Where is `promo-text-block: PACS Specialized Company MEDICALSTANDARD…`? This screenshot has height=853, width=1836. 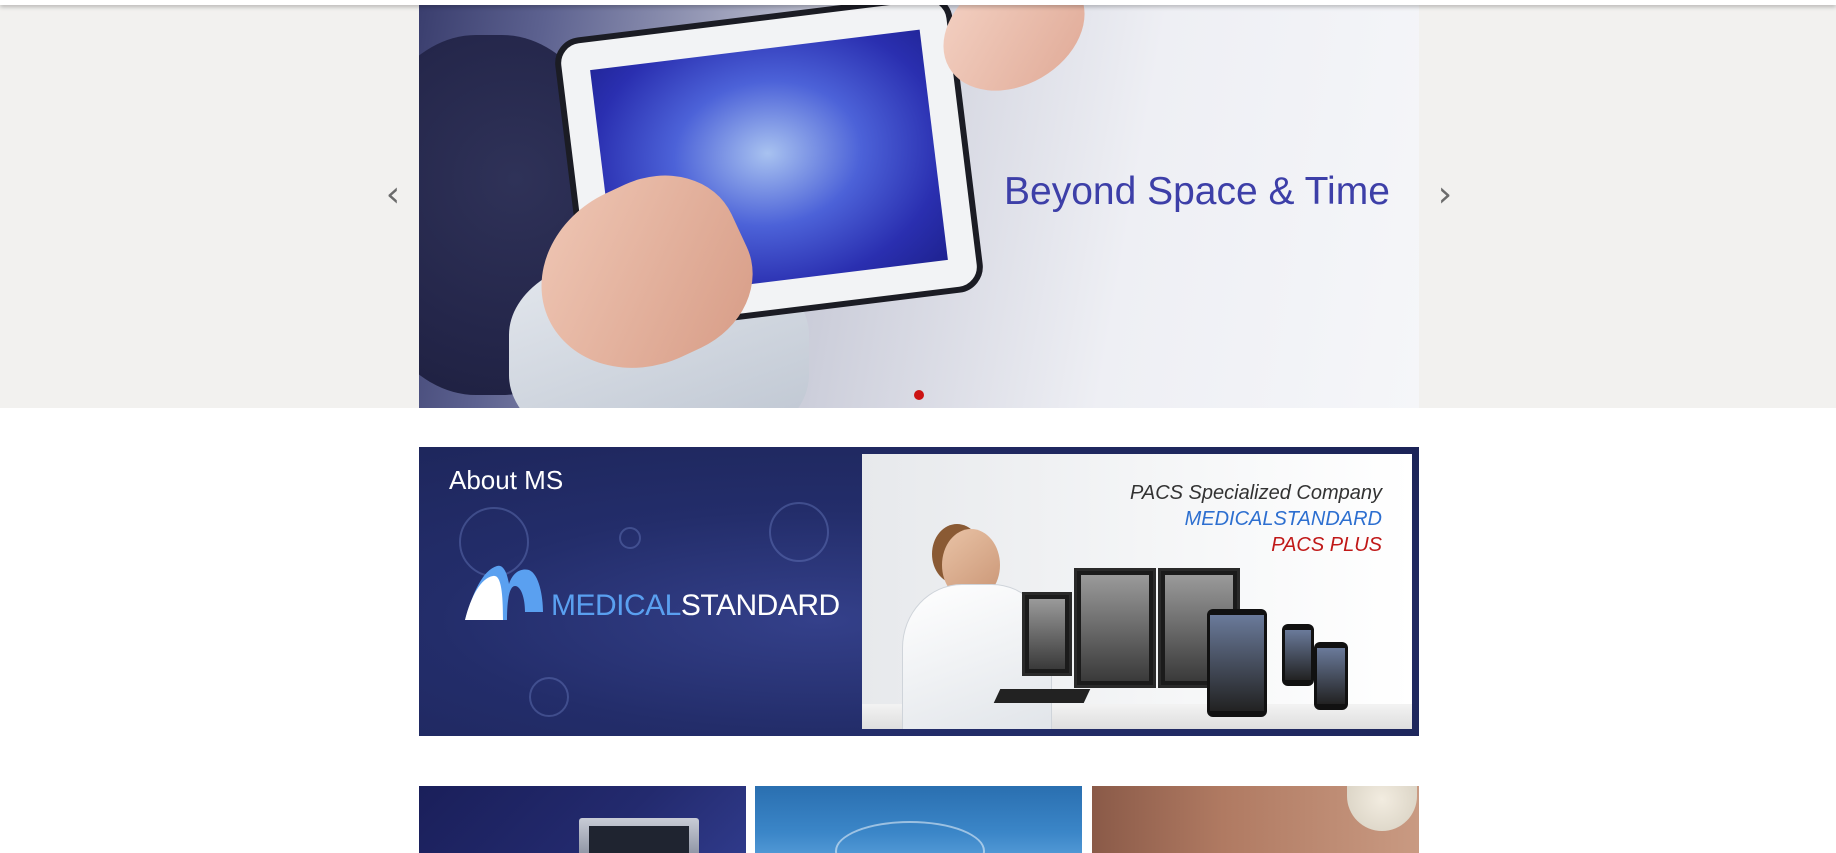
promo-text-block: PACS Specialized Company MEDICALSTANDARD… is located at coordinates (1256, 519).